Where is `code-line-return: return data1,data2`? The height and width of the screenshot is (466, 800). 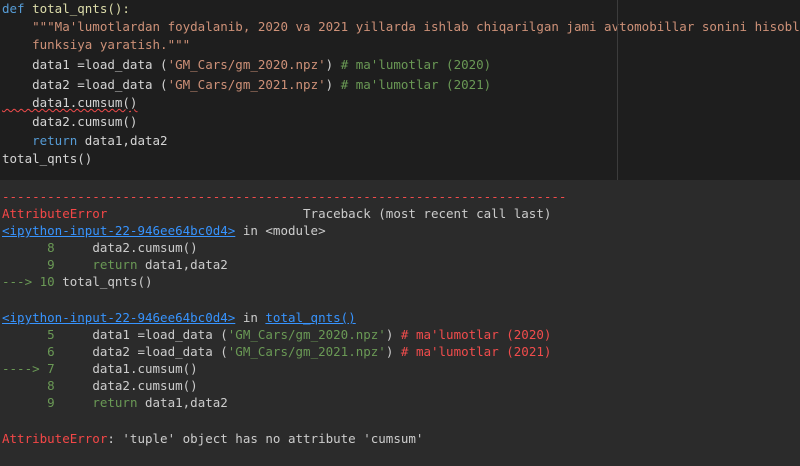 code-line-return: return data1,data2 is located at coordinates (85, 141).